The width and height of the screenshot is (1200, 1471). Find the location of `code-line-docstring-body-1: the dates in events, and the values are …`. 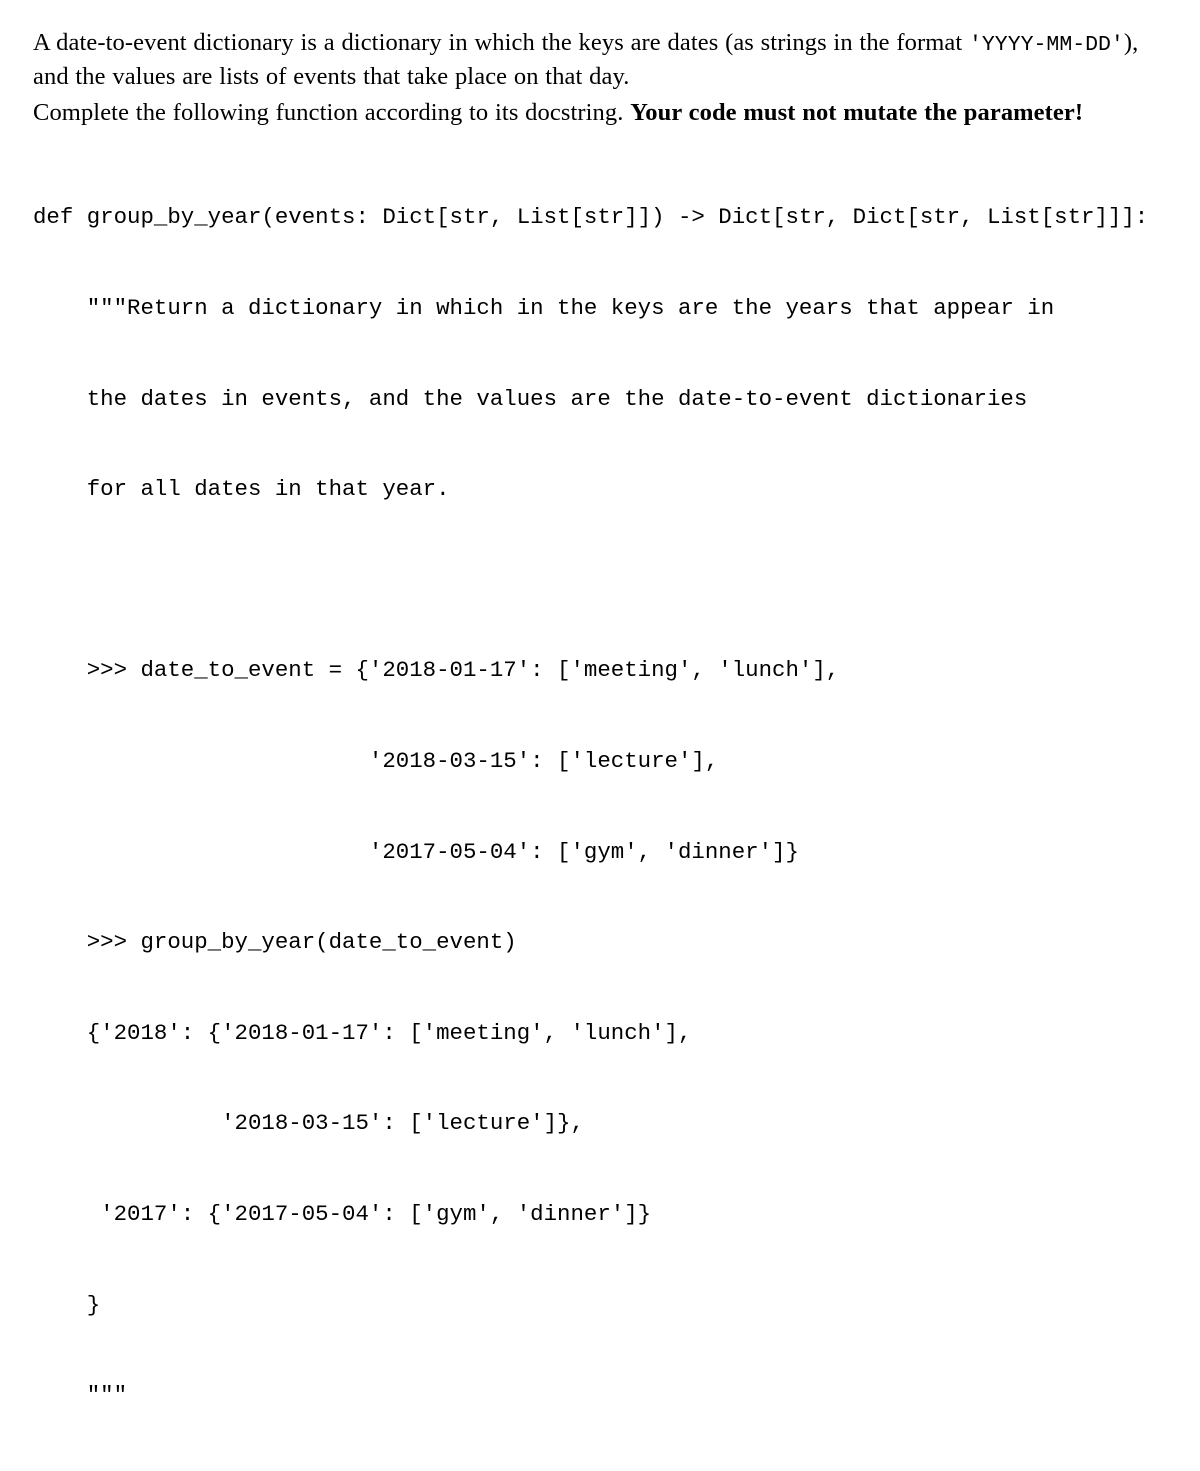

code-line-docstring-body-1: the dates in events, and the values are … is located at coordinates (530, 398).